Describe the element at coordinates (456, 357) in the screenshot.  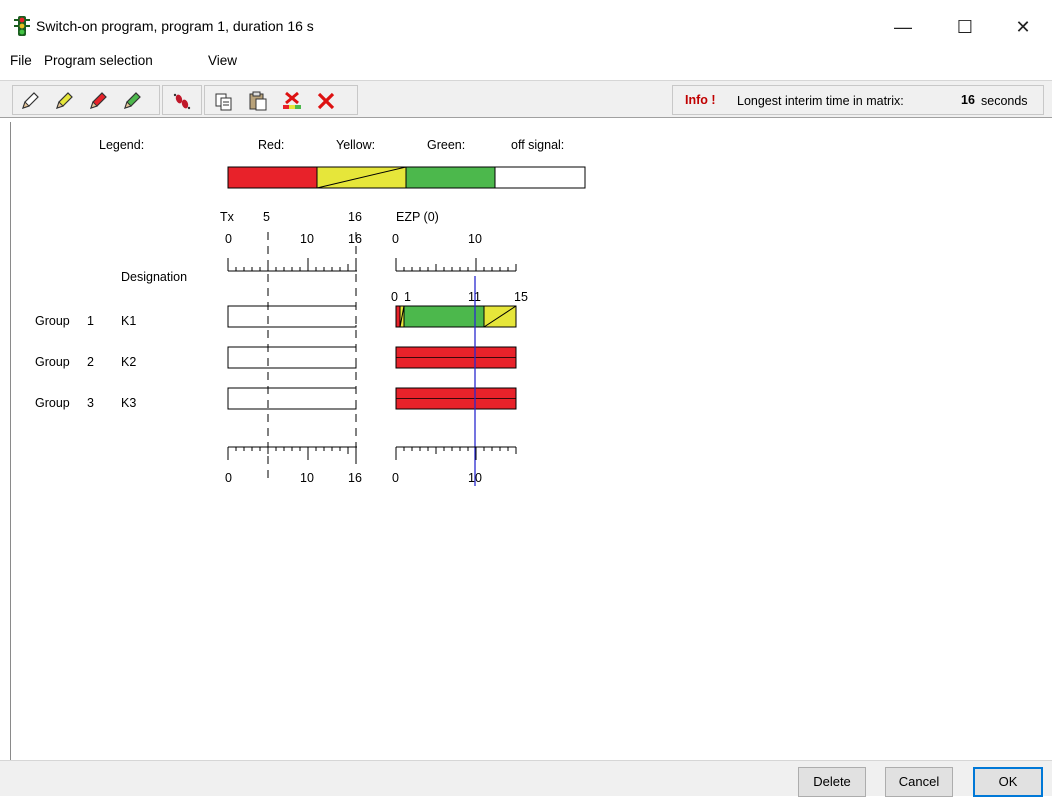
I see `ezp-group-bars` at that location.